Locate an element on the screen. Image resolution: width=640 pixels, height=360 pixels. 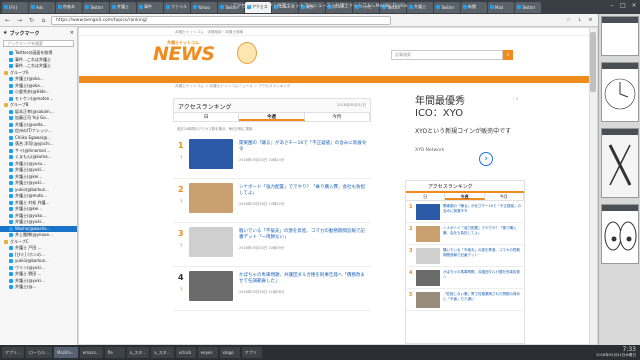
taskbar-item: fle is located at coordinates (114, 352).